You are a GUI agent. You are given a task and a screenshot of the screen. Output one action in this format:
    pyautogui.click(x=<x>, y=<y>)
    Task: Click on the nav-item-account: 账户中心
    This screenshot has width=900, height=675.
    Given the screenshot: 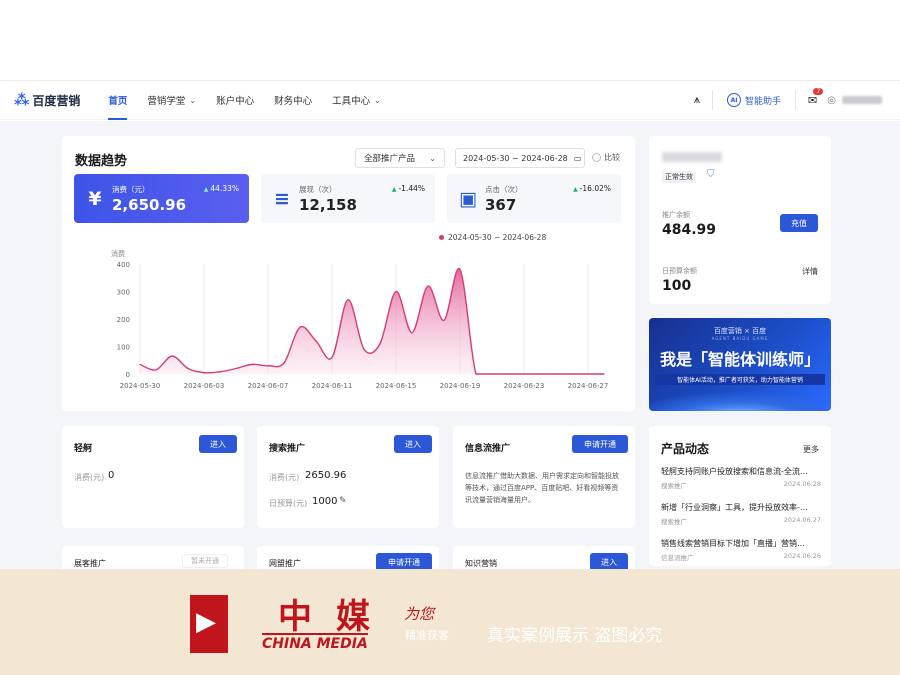 What is the action you would take?
    pyautogui.click(x=235, y=100)
    